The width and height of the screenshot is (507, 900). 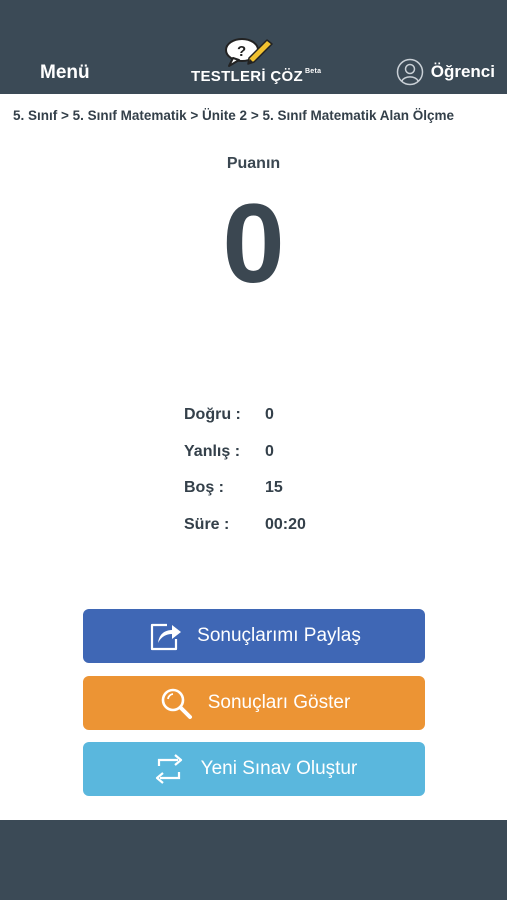 I want to click on menu-button: Menü, so click(x=65, y=73).